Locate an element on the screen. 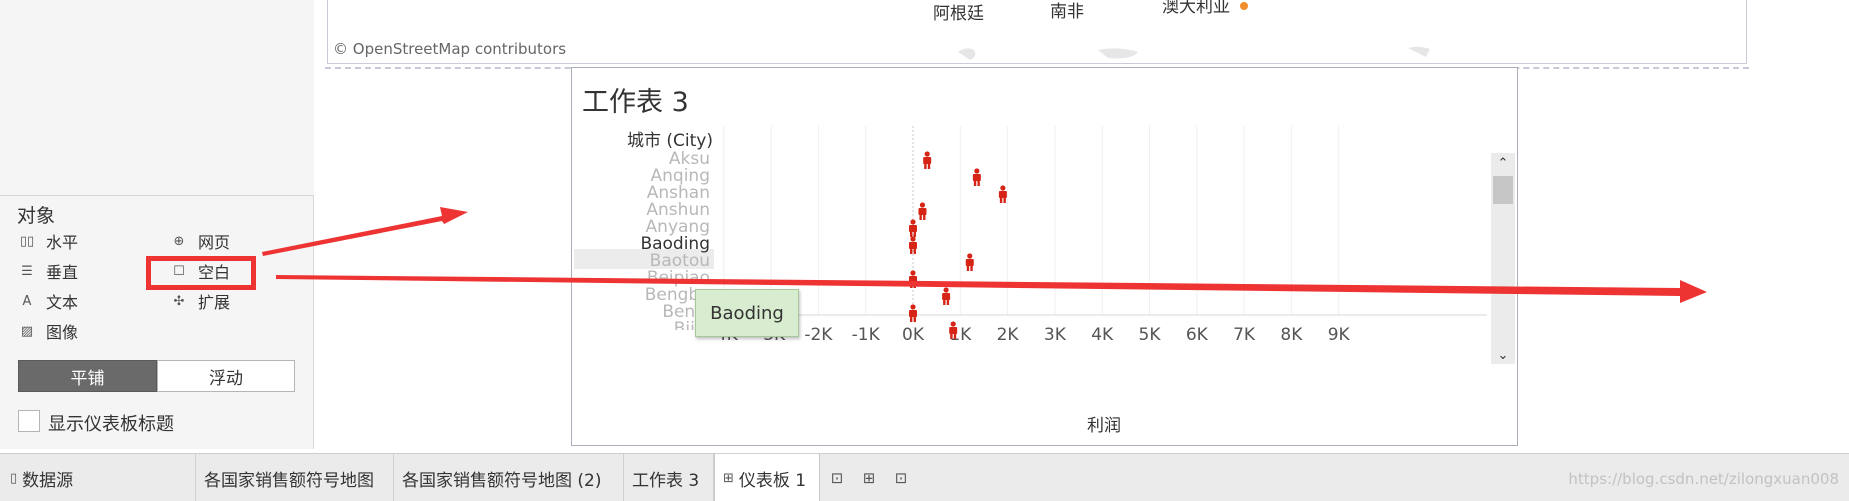  object-web-page: ⊕ 网页 is located at coordinates (200, 241).